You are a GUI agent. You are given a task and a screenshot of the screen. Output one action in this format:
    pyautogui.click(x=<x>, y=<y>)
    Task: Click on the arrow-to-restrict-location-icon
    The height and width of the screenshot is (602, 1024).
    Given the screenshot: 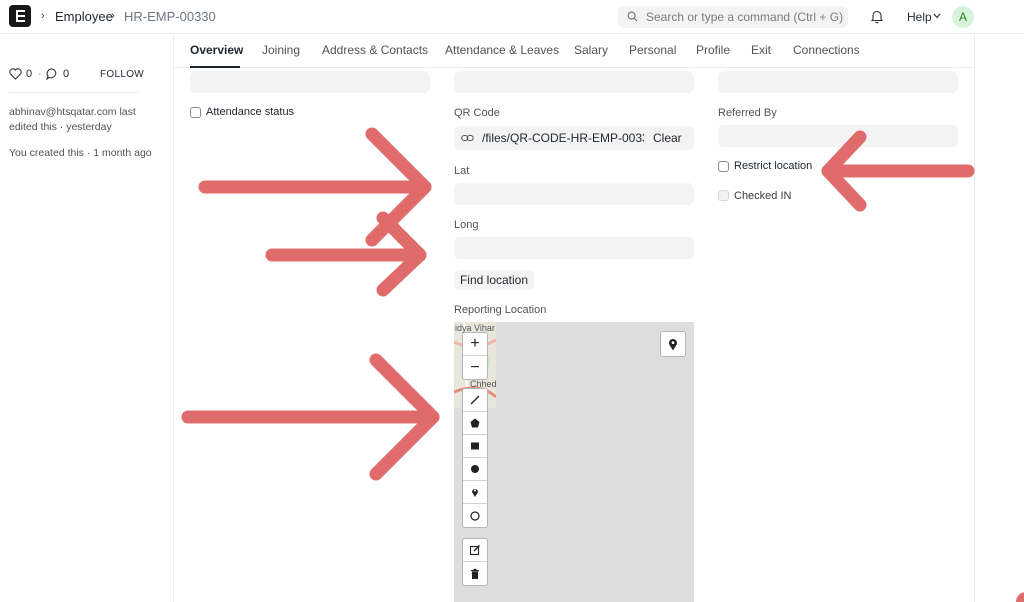 What is the action you would take?
    pyautogui.click(x=898, y=171)
    